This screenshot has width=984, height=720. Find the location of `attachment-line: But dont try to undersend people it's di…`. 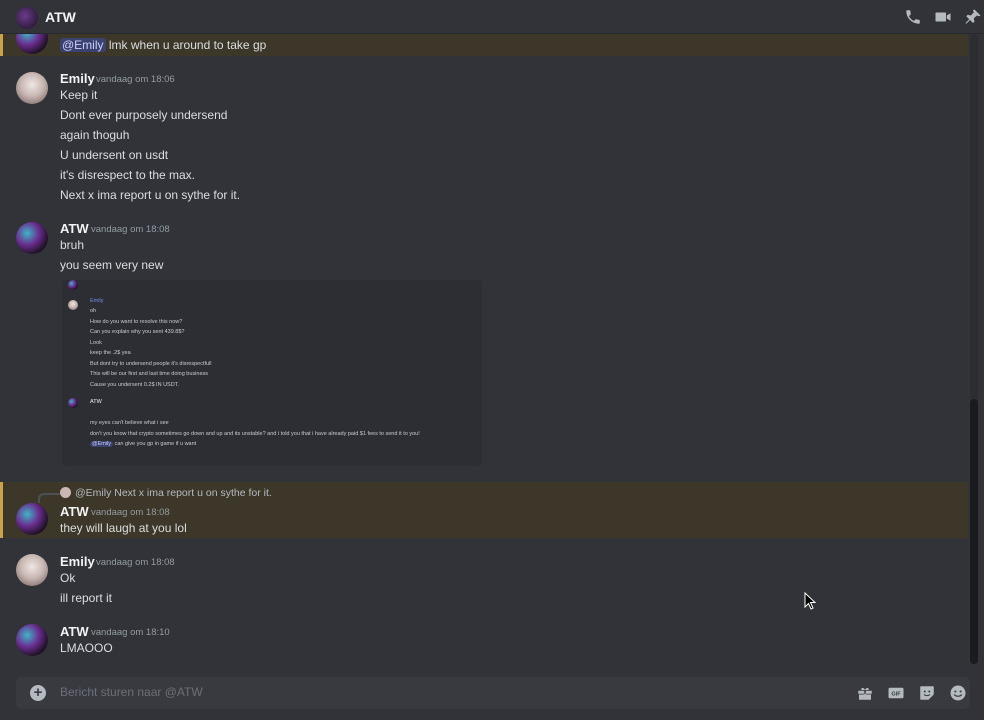

attachment-line: But dont try to undersend people it's di… is located at coordinates (151, 364).